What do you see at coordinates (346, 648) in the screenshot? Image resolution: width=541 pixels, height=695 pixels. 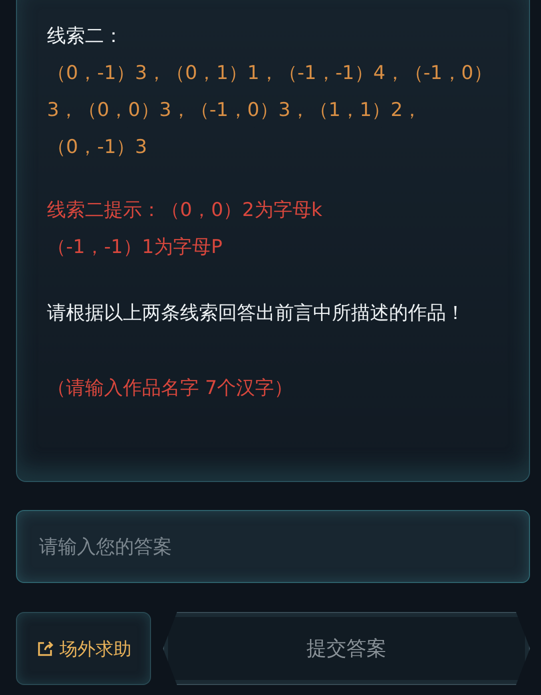 I see `submit-button: 提交答案` at bounding box center [346, 648].